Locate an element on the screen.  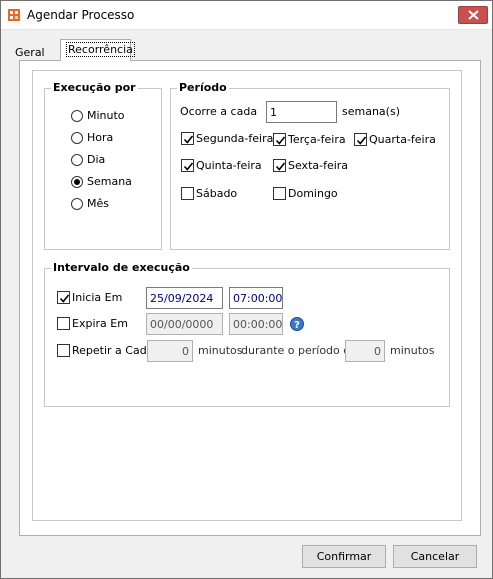
minutos-label-2: minutos is located at coordinates (412, 350).